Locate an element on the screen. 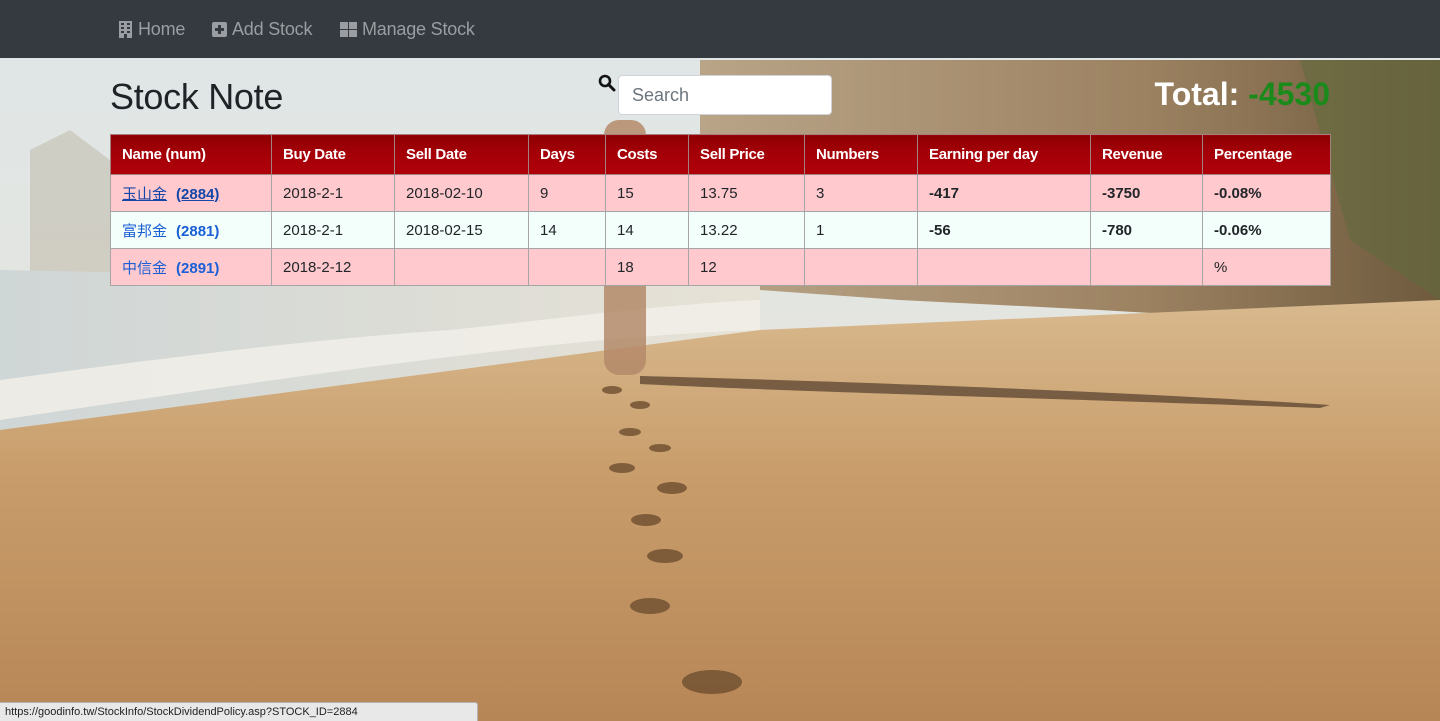 This screenshot has height=721, width=1440. percentage-cell: % is located at coordinates (1266, 267).